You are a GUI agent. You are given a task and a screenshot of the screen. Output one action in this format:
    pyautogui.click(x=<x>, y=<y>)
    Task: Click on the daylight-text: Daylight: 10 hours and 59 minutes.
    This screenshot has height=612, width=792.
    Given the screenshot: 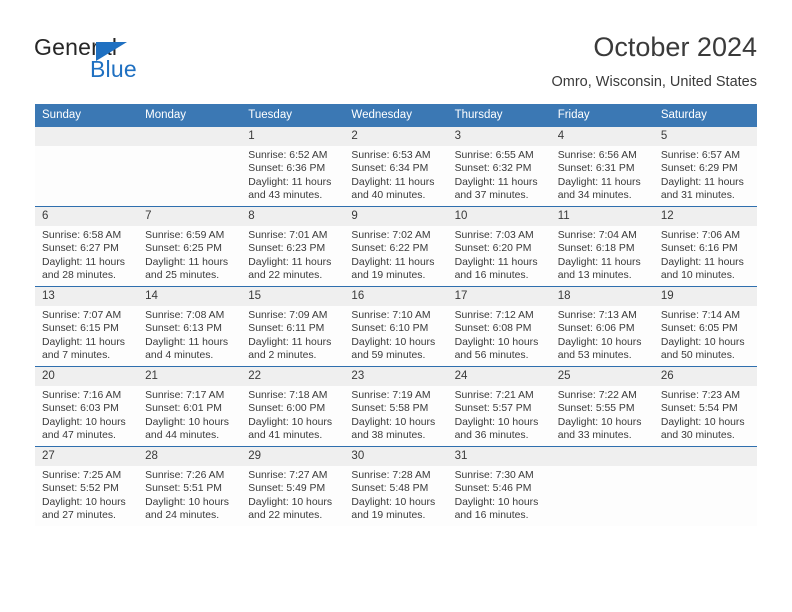 What is the action you would take?
    pyautogui.click(x=393, y=348)
    